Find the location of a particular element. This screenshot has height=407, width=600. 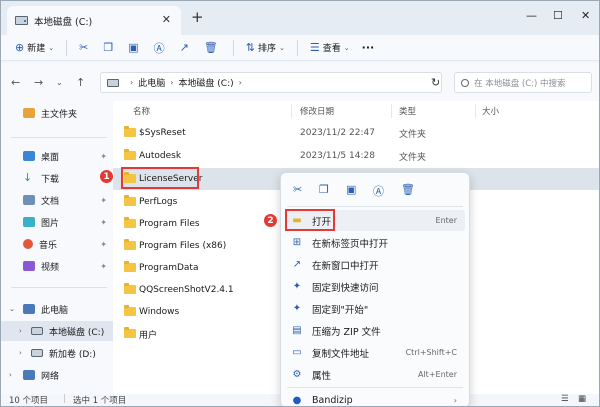

menu-item-open-new-tab: ⊞ 在新标签页中打开 is located at coordinates (375, 242).